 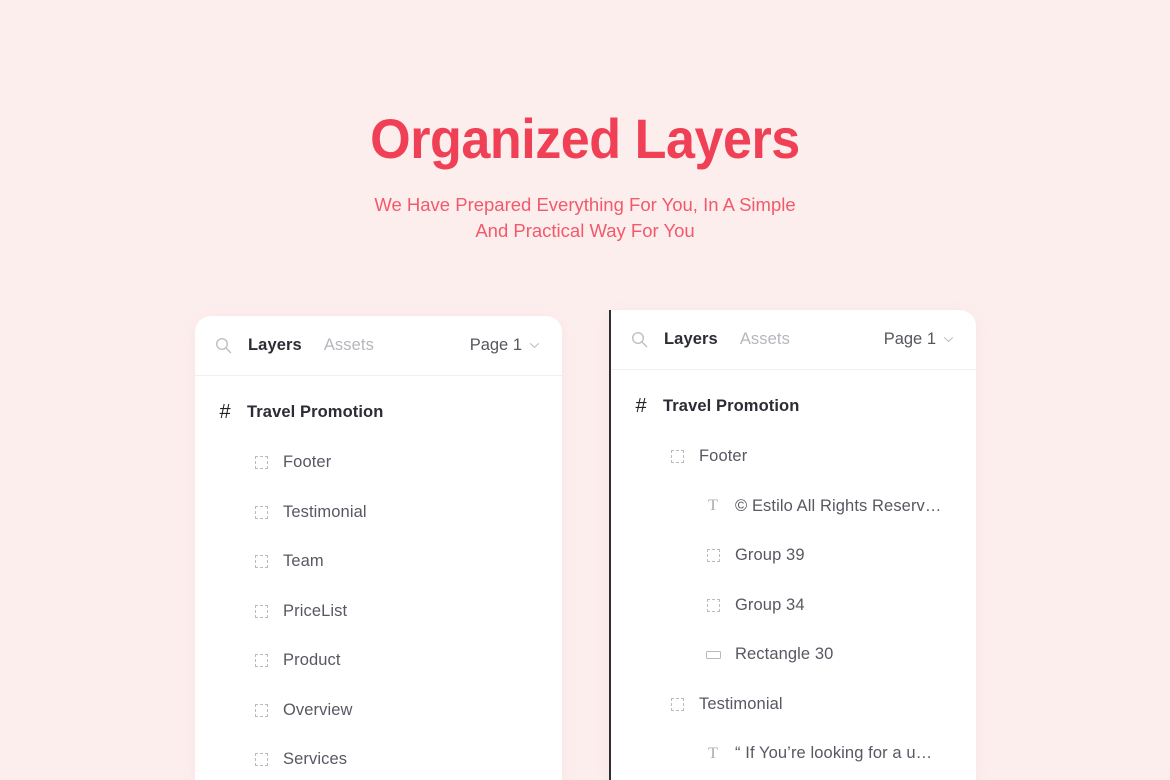 I want to click on panel-header-left: Layers Assets Page 1, so click(x=378, y=346).